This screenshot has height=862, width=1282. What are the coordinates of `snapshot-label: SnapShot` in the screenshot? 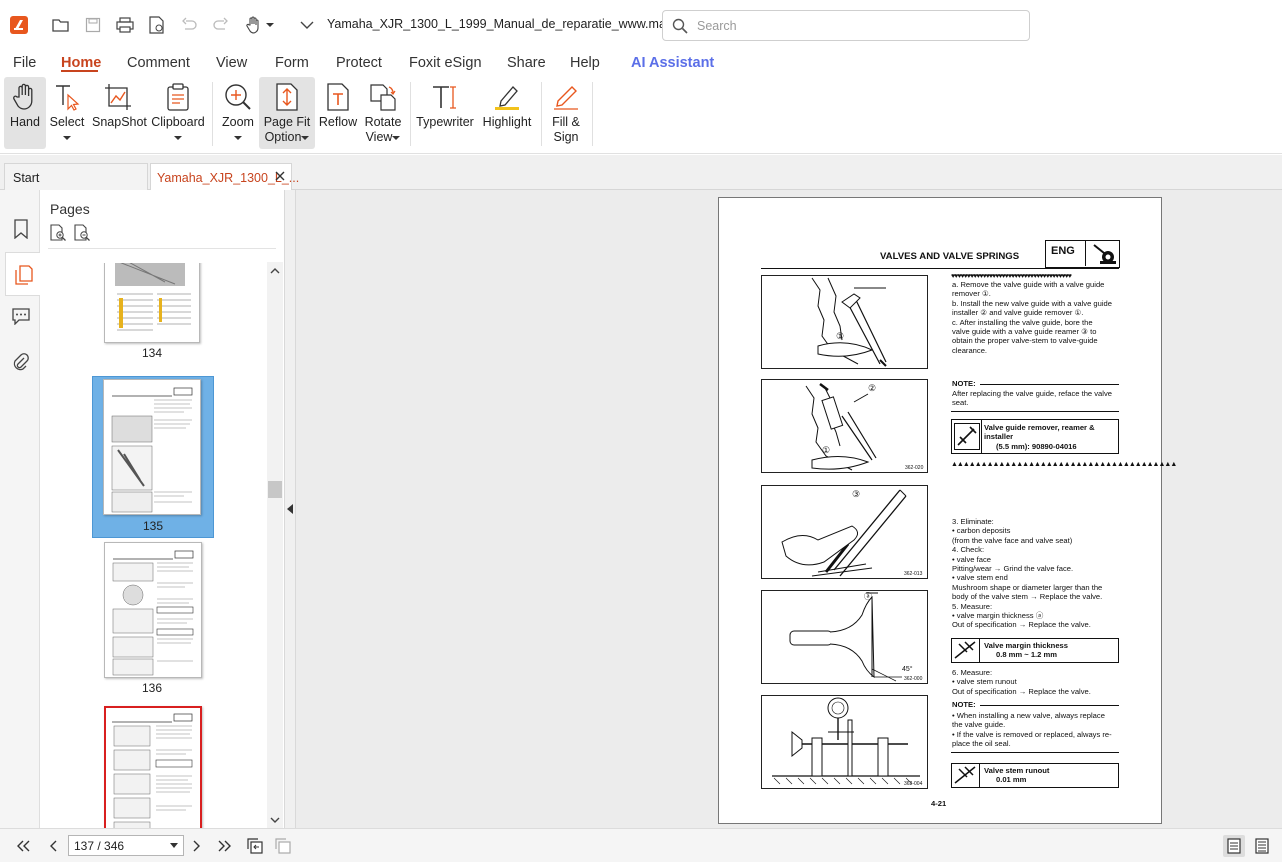 It's located at (119, 122).